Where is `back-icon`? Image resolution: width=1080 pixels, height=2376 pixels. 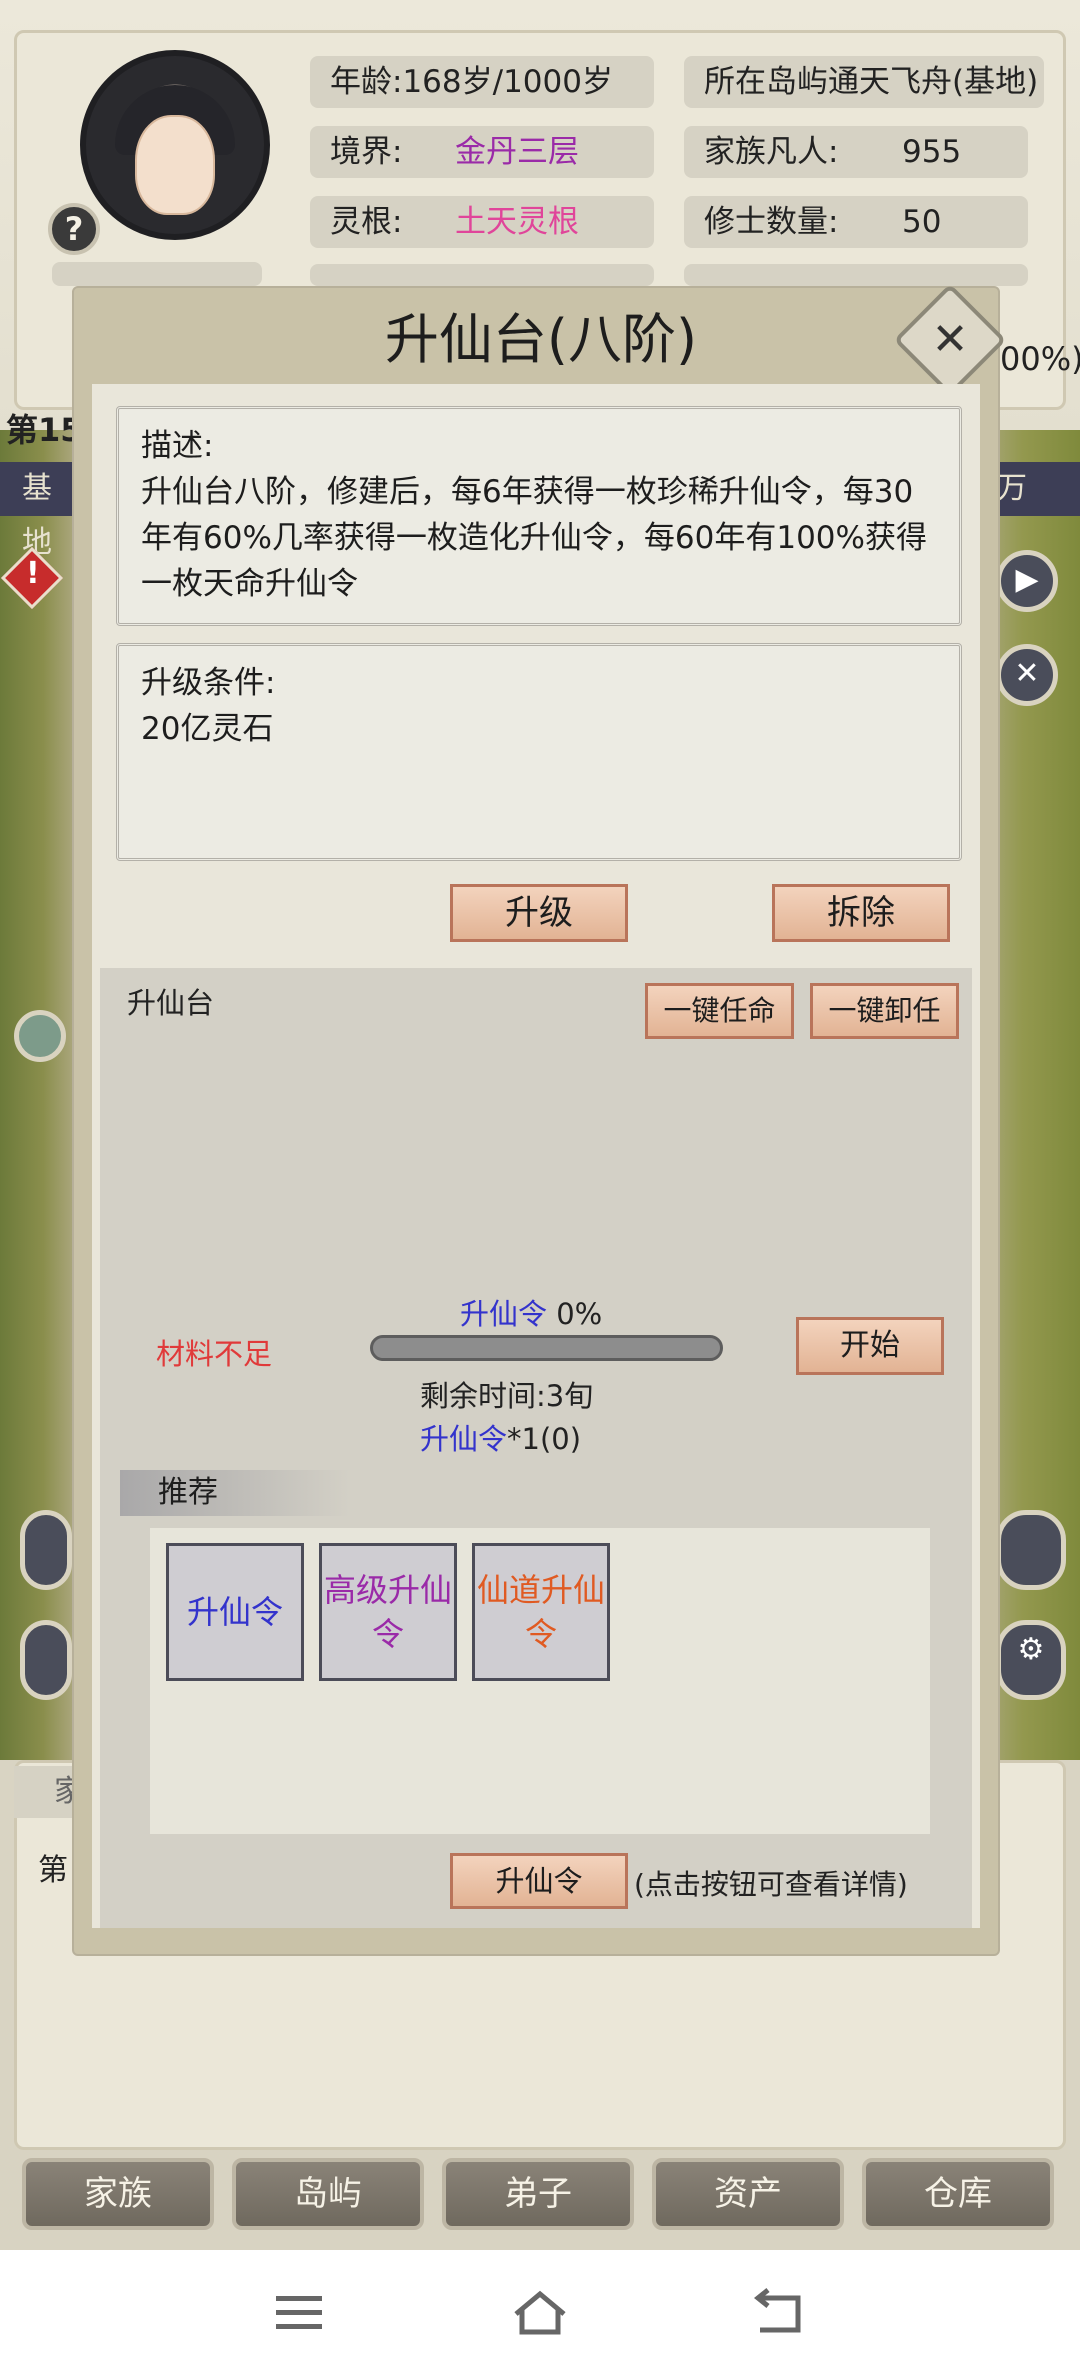
back-icon is located at coordinates (780, 2313).